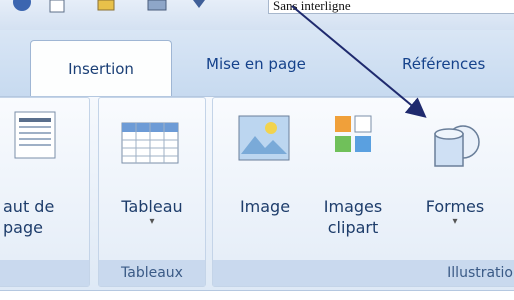 This screenshot has height=300, width=514. I want to click on annotation-arrow-icon, so click(359, 61).